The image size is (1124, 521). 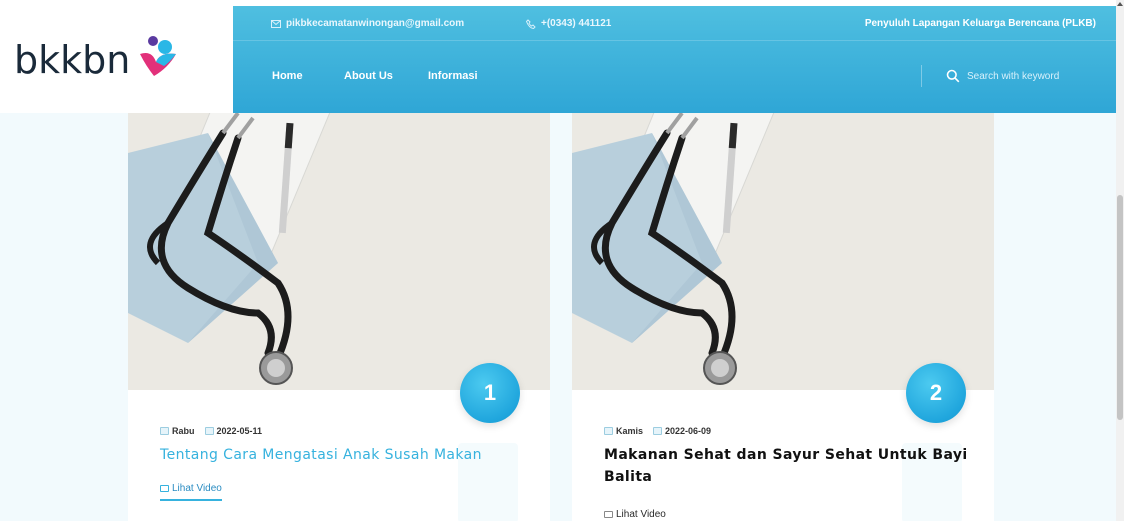 What do you see at coordinates (688, 431) in the screenshot?
I see `date-text: 2022-06-09` at bounding box center [688, 431].